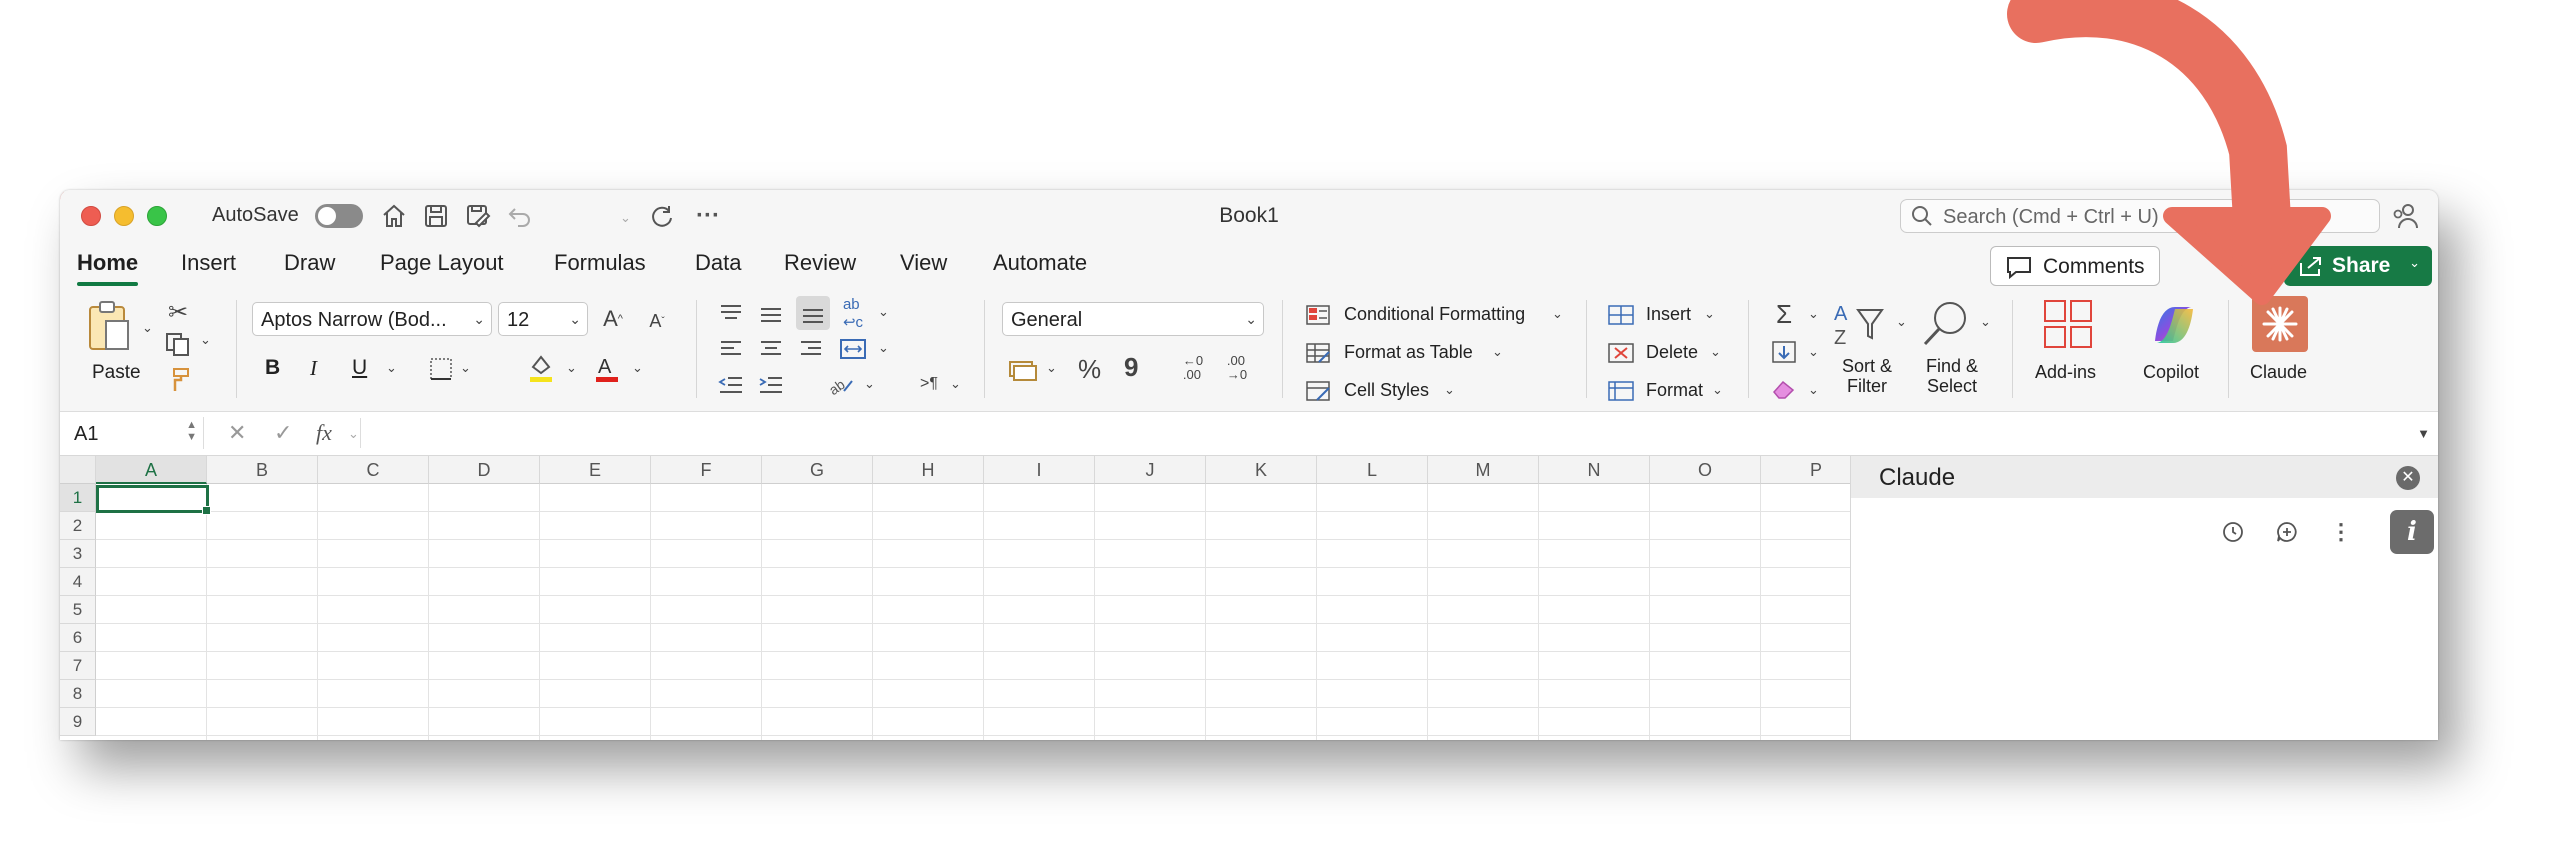  What do you see at coordinates (283, 433) in the screenshot?
I see `confirm-edit-icon: ✓` at bounding box center [283, 433].